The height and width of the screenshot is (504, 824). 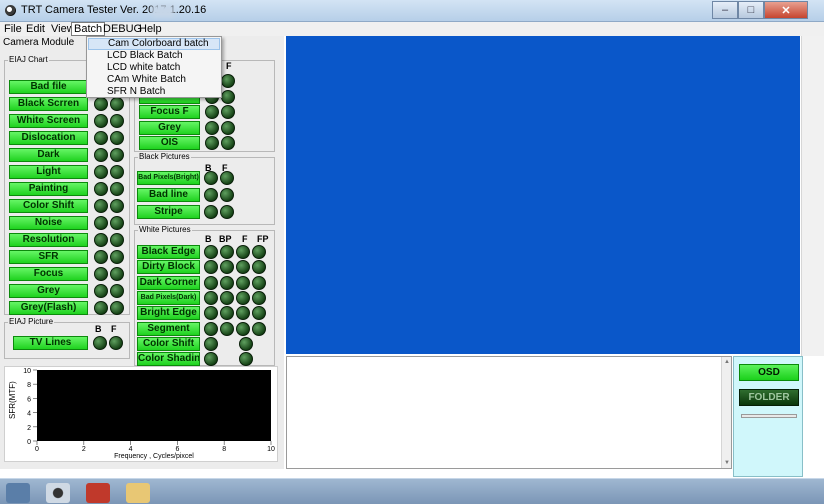 I want to click on white-dark-corner-bp-indicator, so click(x=227, y=282).